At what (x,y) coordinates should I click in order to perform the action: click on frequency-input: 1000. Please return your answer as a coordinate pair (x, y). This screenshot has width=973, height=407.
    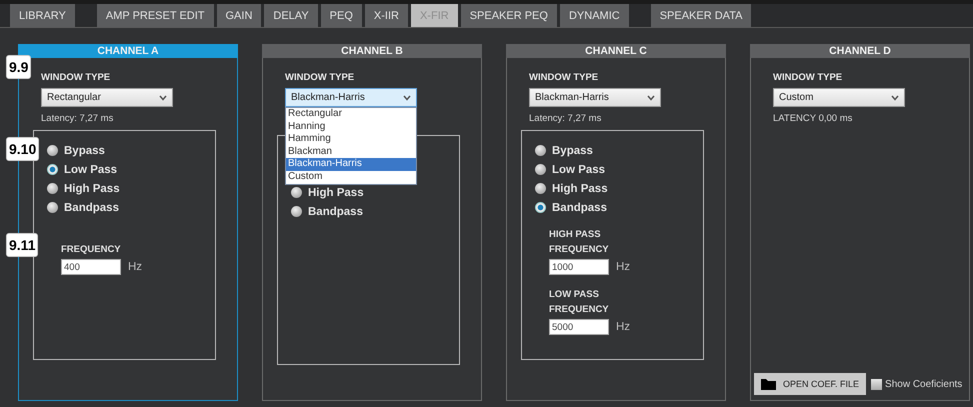
    Looking at the image, I should click on (579, 267).